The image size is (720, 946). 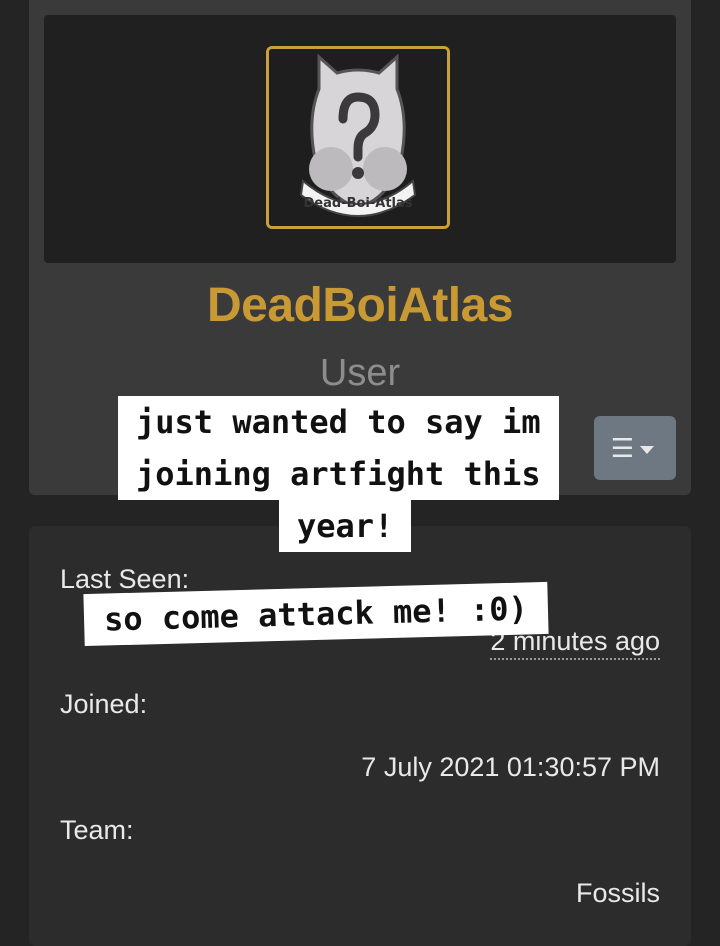 I want to click on hamburger-menu-icon: ☰, so click(x=622, y=447).